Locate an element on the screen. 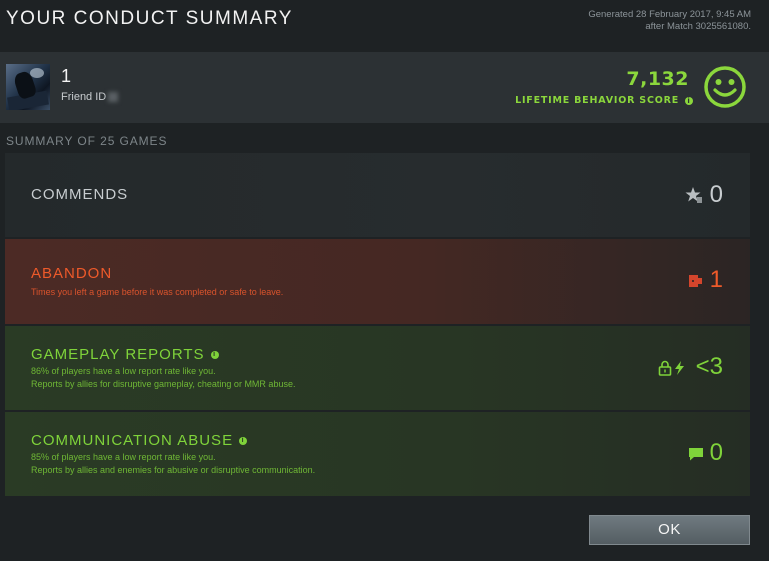 The image size is (769, 561). smiley-face-icon is located at coordinates (725, 87).